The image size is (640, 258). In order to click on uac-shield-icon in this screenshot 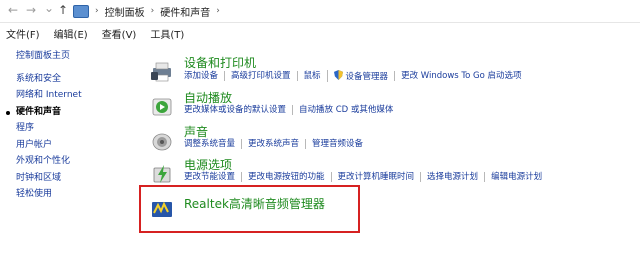, I will do `click(338, 75)`.